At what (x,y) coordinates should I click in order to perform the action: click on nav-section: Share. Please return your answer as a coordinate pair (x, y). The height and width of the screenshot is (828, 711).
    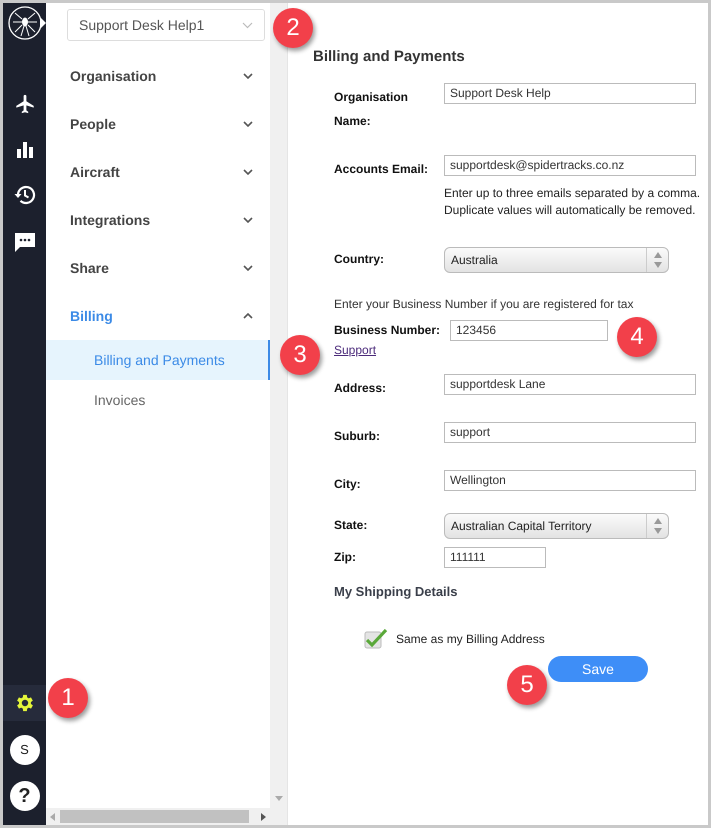
    Looking at the image, I should click on (158, 268).